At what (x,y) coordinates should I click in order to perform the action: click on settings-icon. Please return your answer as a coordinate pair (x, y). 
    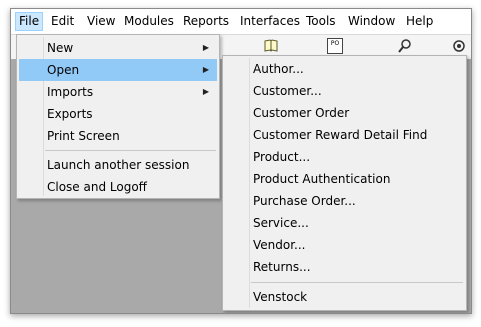
    Looking at the image, I should click on (459, 46).